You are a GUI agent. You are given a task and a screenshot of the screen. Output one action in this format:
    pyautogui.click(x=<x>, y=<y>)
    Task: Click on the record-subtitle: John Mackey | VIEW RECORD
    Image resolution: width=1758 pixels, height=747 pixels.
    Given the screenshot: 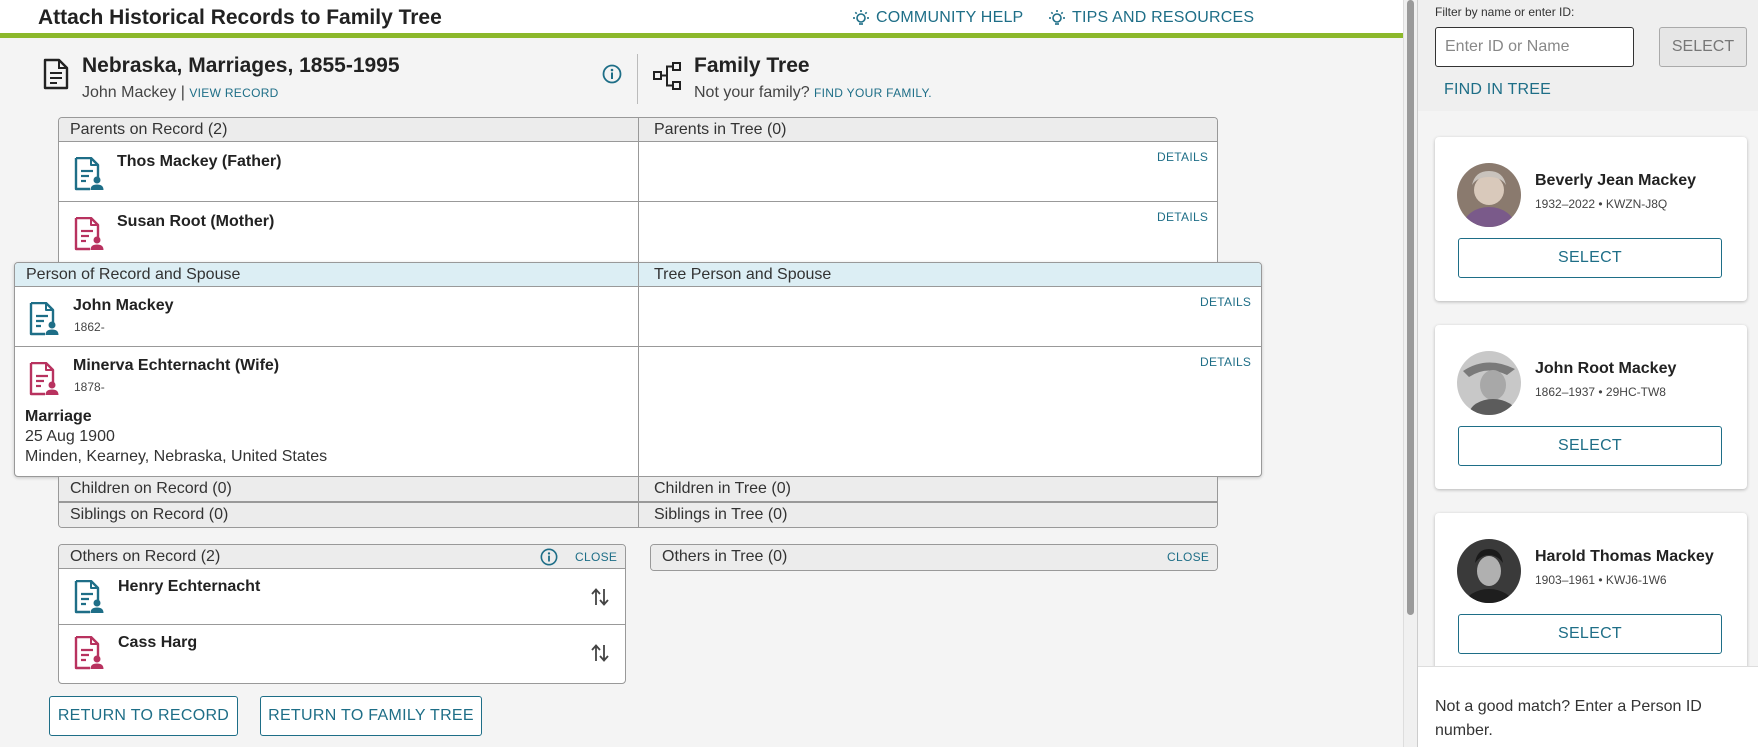 What is the action you would take?
    pyautogui.click(x=180, y=93)
    